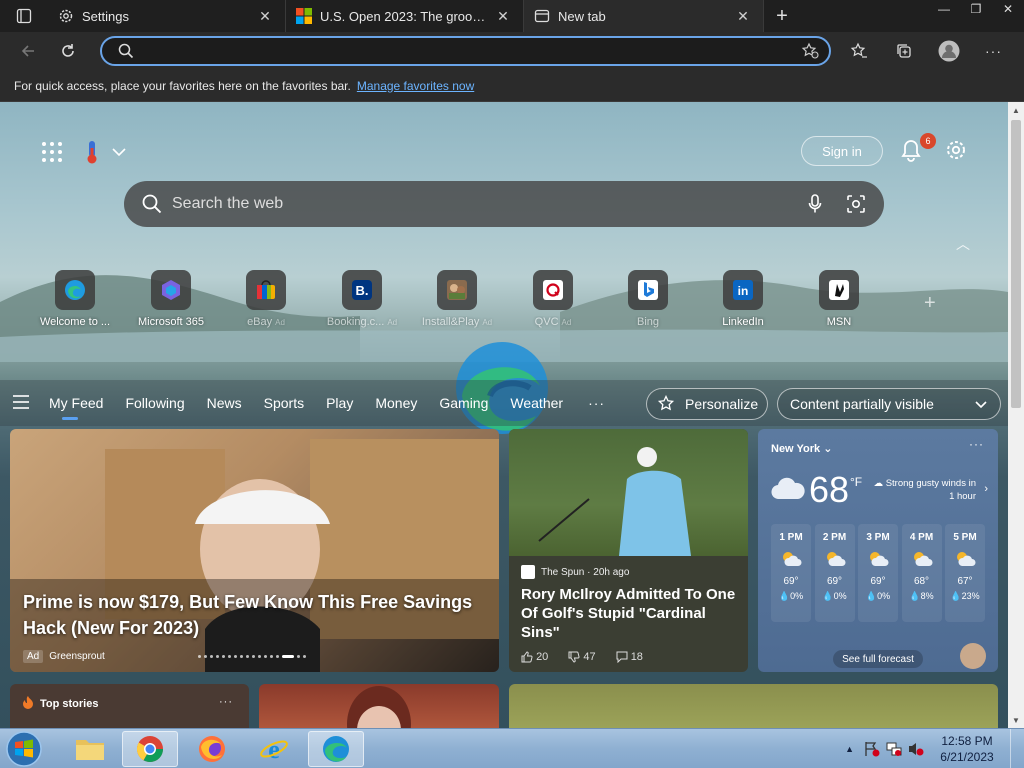 The height and width of the screenshot is (768, 1024). What do you see at coordinates (872, 749) in the screenshot?
I see `action-center-flag-icon` at bounding box center [872, 749].